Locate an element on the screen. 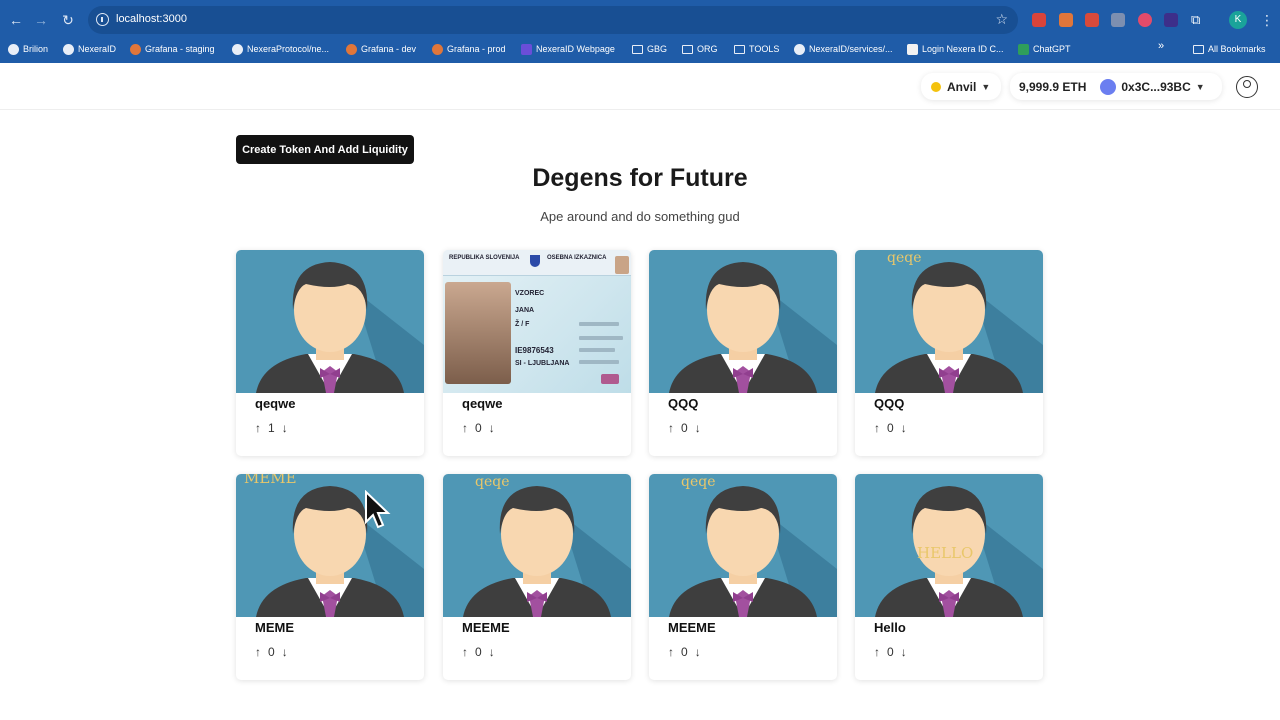 This screenshot has height=720, width=1280. bookmark-grafana-dev: Grafana - dev is located at coordinates (381, 49).